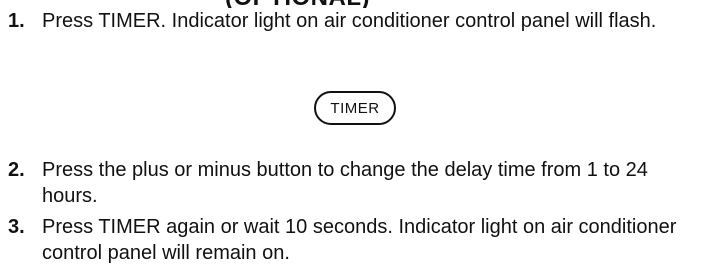  What do you see at coordinates (16, 21) in the screenshot?
I see `step-1-number: 1.` at bounding box center [16, 21].